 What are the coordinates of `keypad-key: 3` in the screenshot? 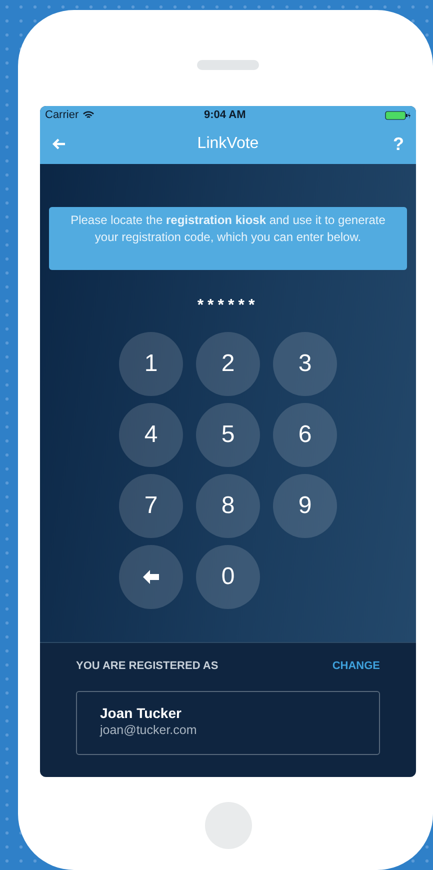 It's located at (305, 364).